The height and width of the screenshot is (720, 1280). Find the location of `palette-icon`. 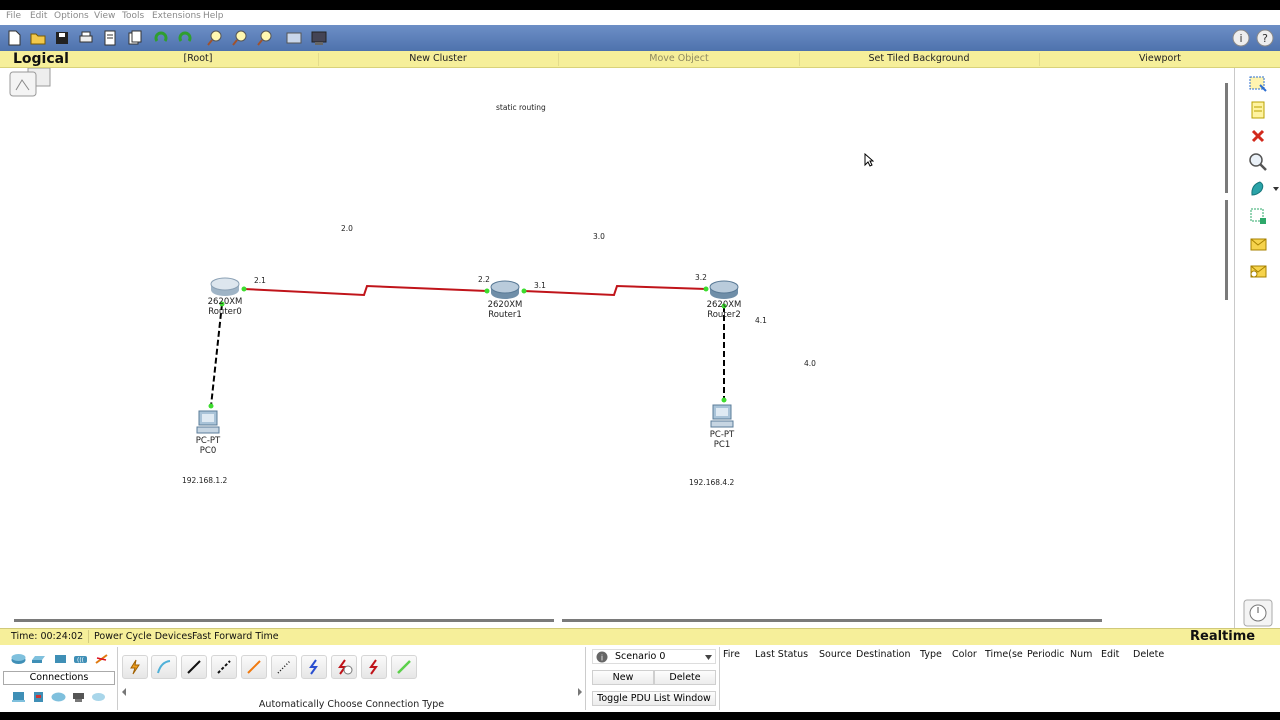

palette-icon is located at coordinates (294, 38).